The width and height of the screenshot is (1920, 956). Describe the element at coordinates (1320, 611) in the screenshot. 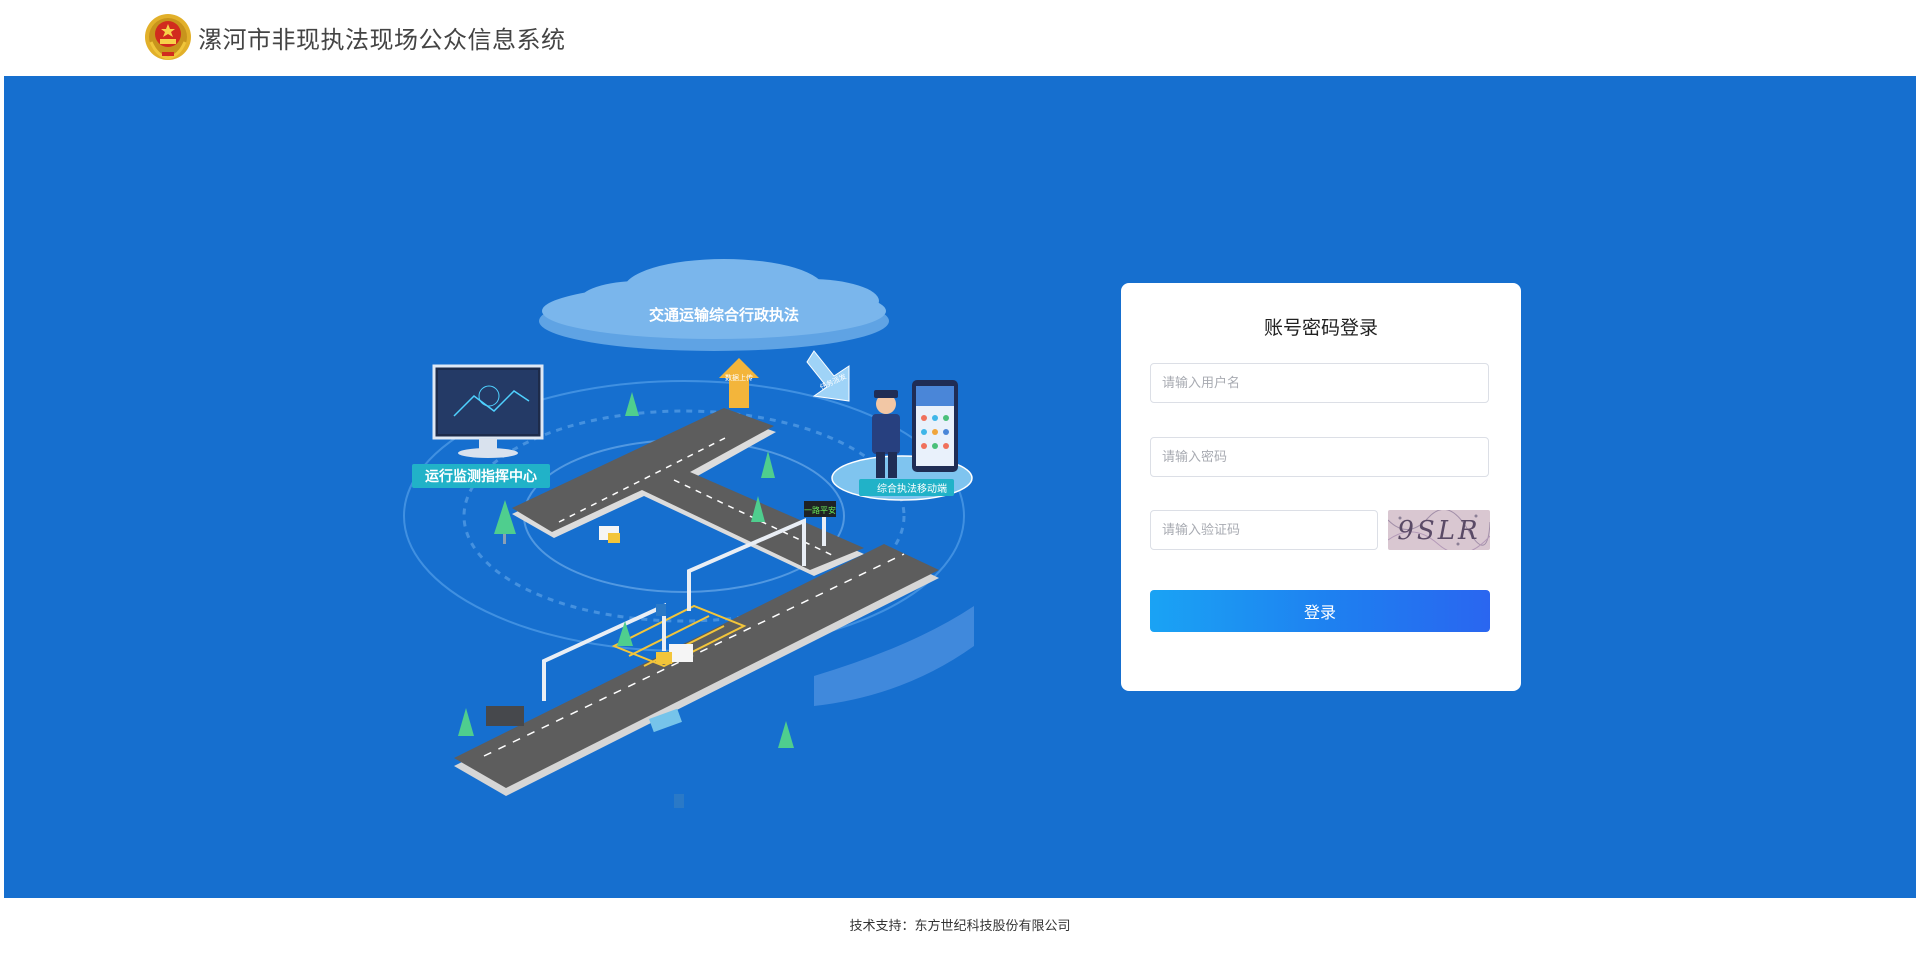

I see `login-button: 登录` at that location.